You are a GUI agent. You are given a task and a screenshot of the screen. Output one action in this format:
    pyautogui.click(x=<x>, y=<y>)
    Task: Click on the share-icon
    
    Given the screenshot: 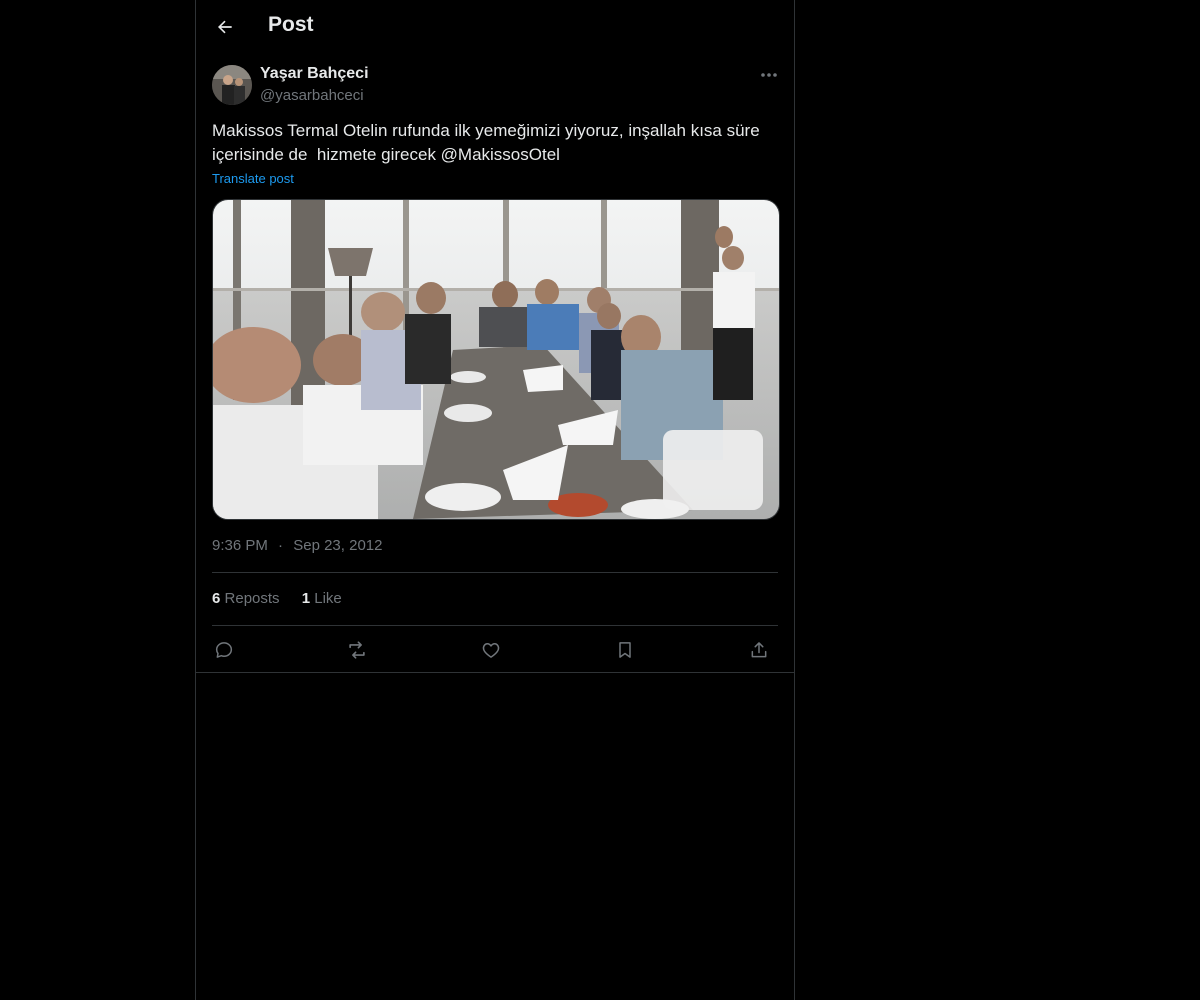 What is the action you would take?
    pyautogui.click(x=759, y=650)
    